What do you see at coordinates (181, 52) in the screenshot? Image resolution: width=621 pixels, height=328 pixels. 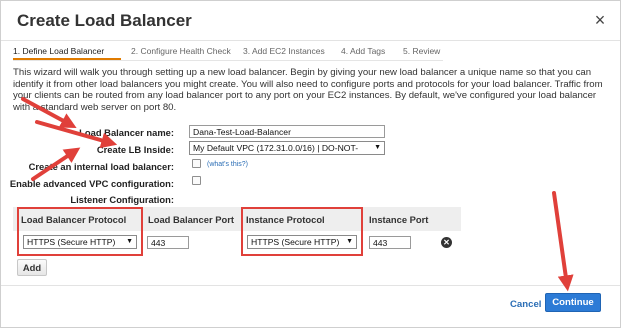 I see `tab-configure-health-check: 2. Configure Health Check` at bounding box center [181, 52].